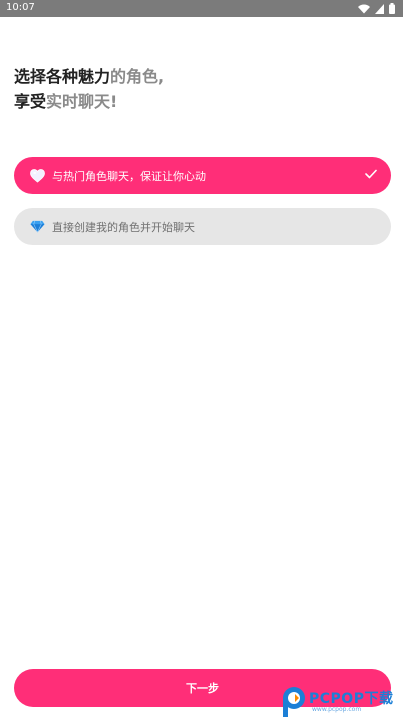 Image resolution: width=403 pixels, height=722 pixels. What do you see at coordinates (294, 704) in the screenshot?
I see `pcpop-logo-icon` at bounding box center [294, 704].